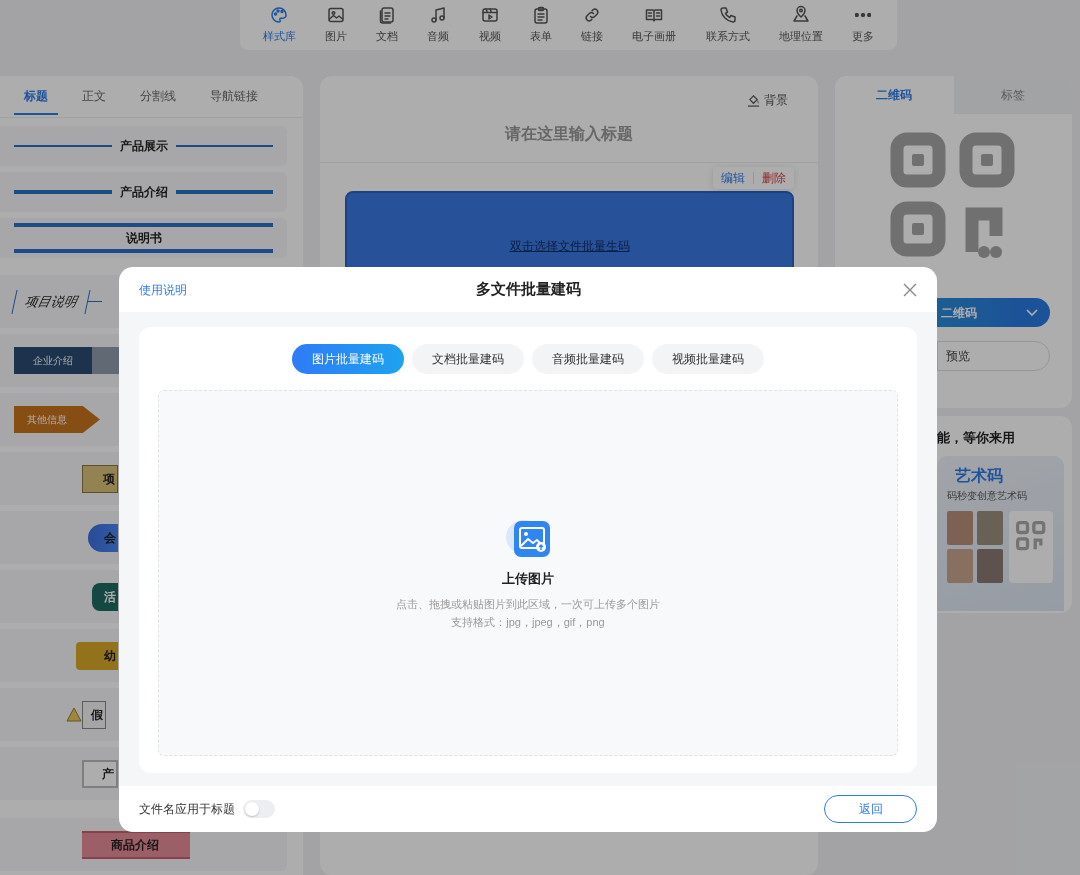  I want to click on dialog-title: 多文件批量建码, so click(528, 289).